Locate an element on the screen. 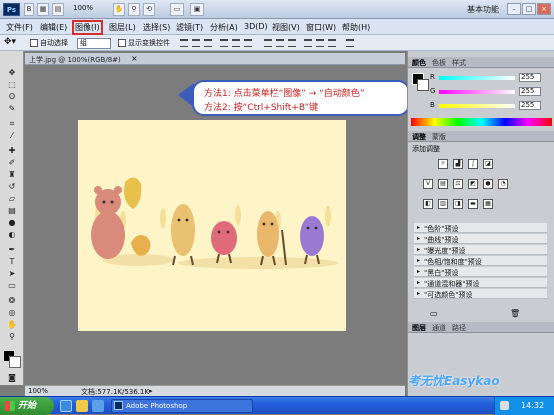 The image size is (554, 415). preset-exposure: ▸ "曝光度"预设 is located at coordinates (480, 250).